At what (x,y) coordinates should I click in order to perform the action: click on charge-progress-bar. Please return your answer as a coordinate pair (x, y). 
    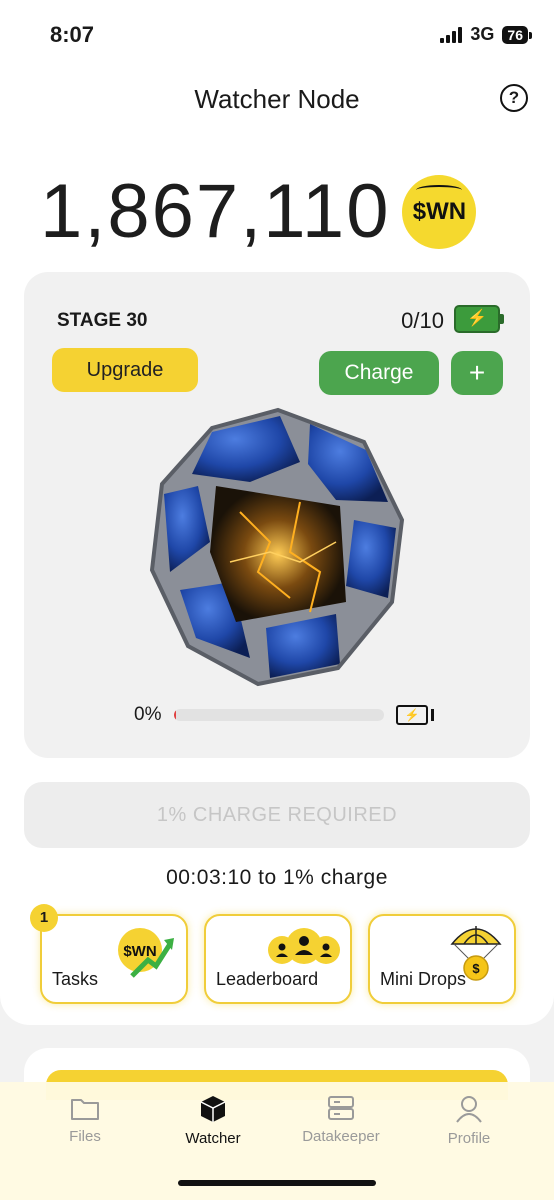
    Looking at the image, I should click on (279, 715).